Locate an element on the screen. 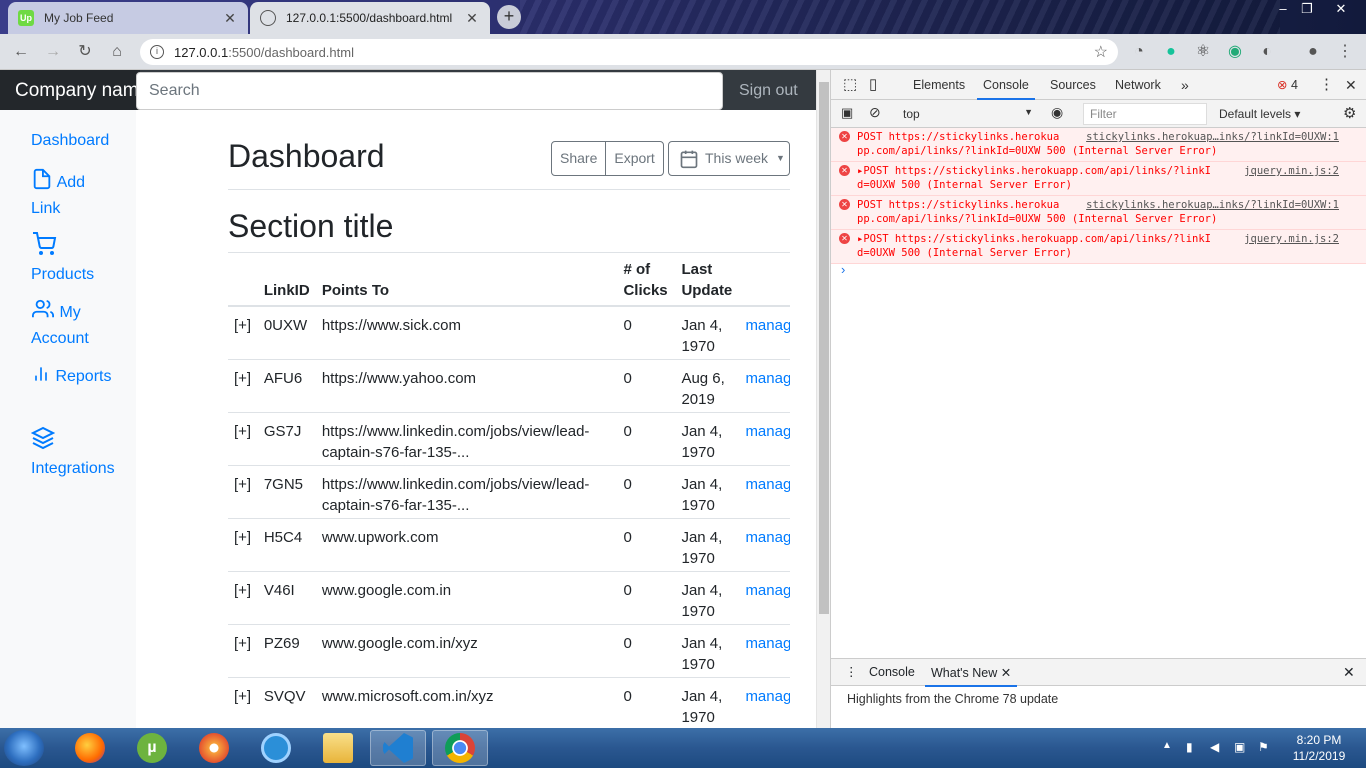 The width and height of the screenshot is (1366, 768). sidebar-item-integrations: Integrations is located at coordinates (80, 454).